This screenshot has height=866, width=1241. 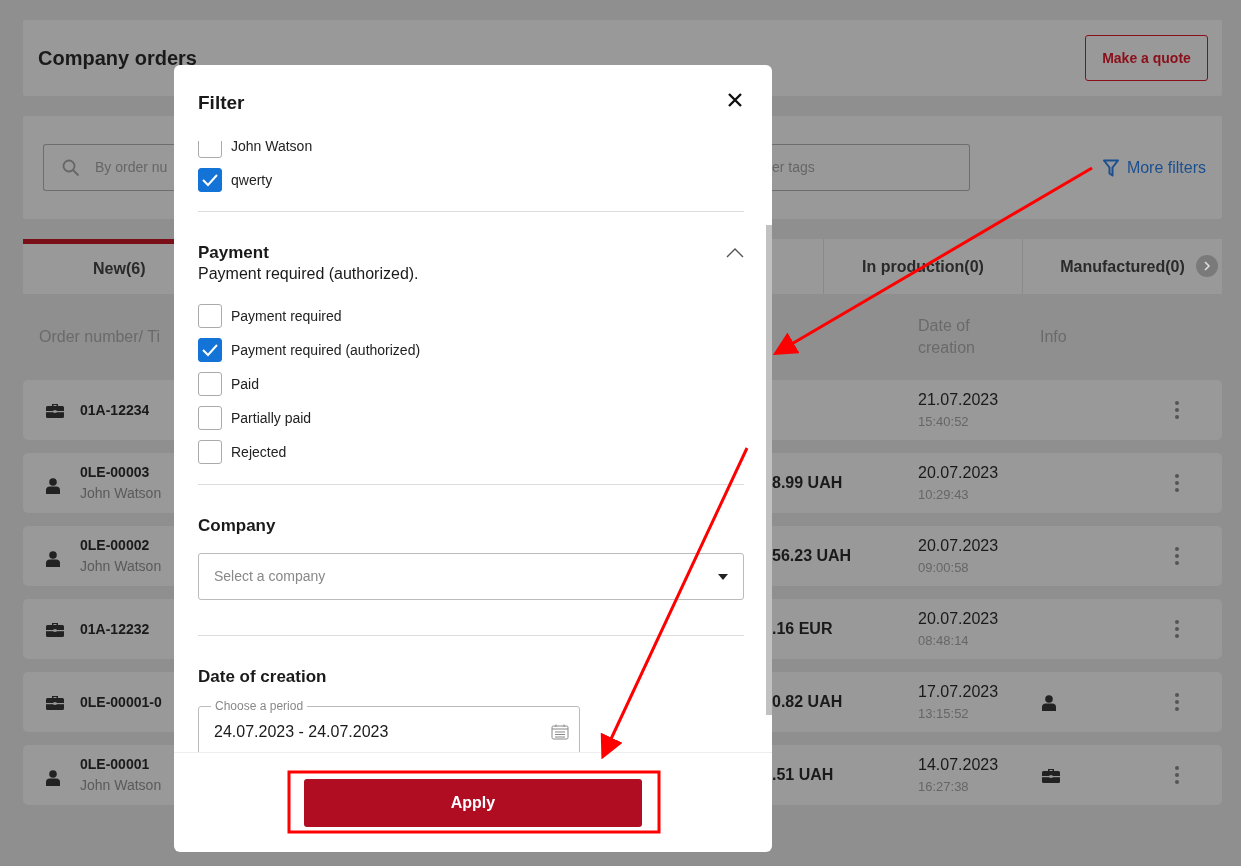 I want to click on order-number: 0LE-00001, so click(x=115, y=764).